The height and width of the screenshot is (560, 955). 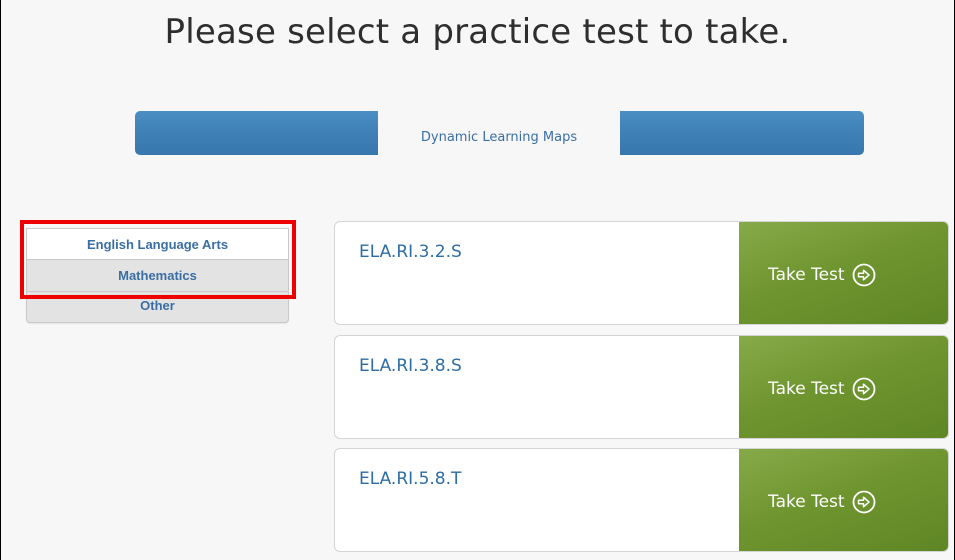 I want to click on subject-list: English Language Arts Mathematics Other, so click(x=157, y=275).